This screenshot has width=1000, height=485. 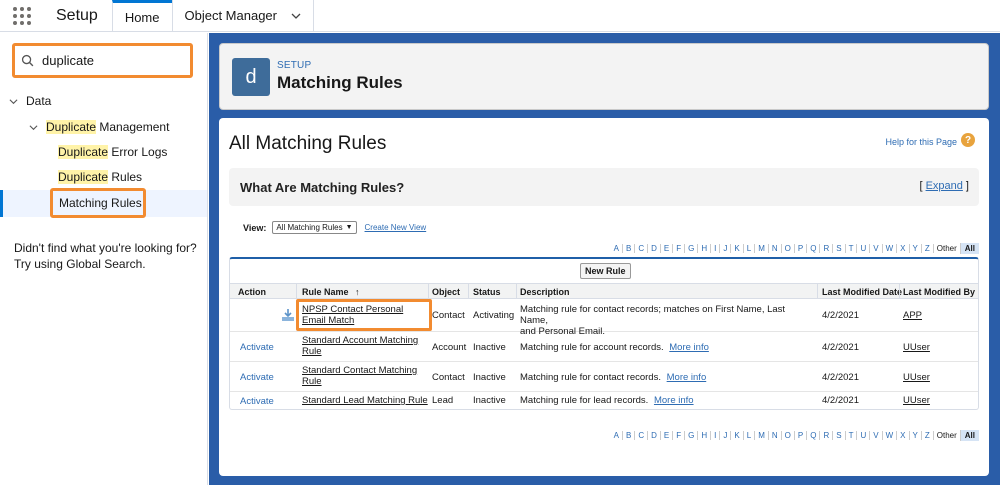 I want to click on help-icon: ?, so click(x=968, y=140).